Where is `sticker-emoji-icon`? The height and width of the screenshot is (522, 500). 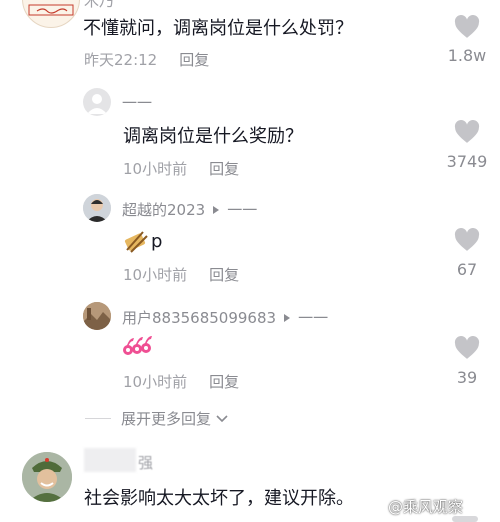
sticker-emoji-icon is located at coordinates (136, 242).